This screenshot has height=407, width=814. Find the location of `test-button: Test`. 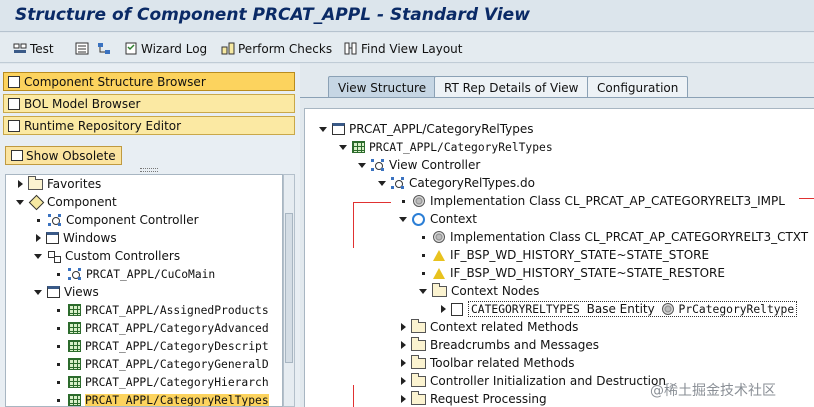

test-button: Test is located at coordinates (33, 48).